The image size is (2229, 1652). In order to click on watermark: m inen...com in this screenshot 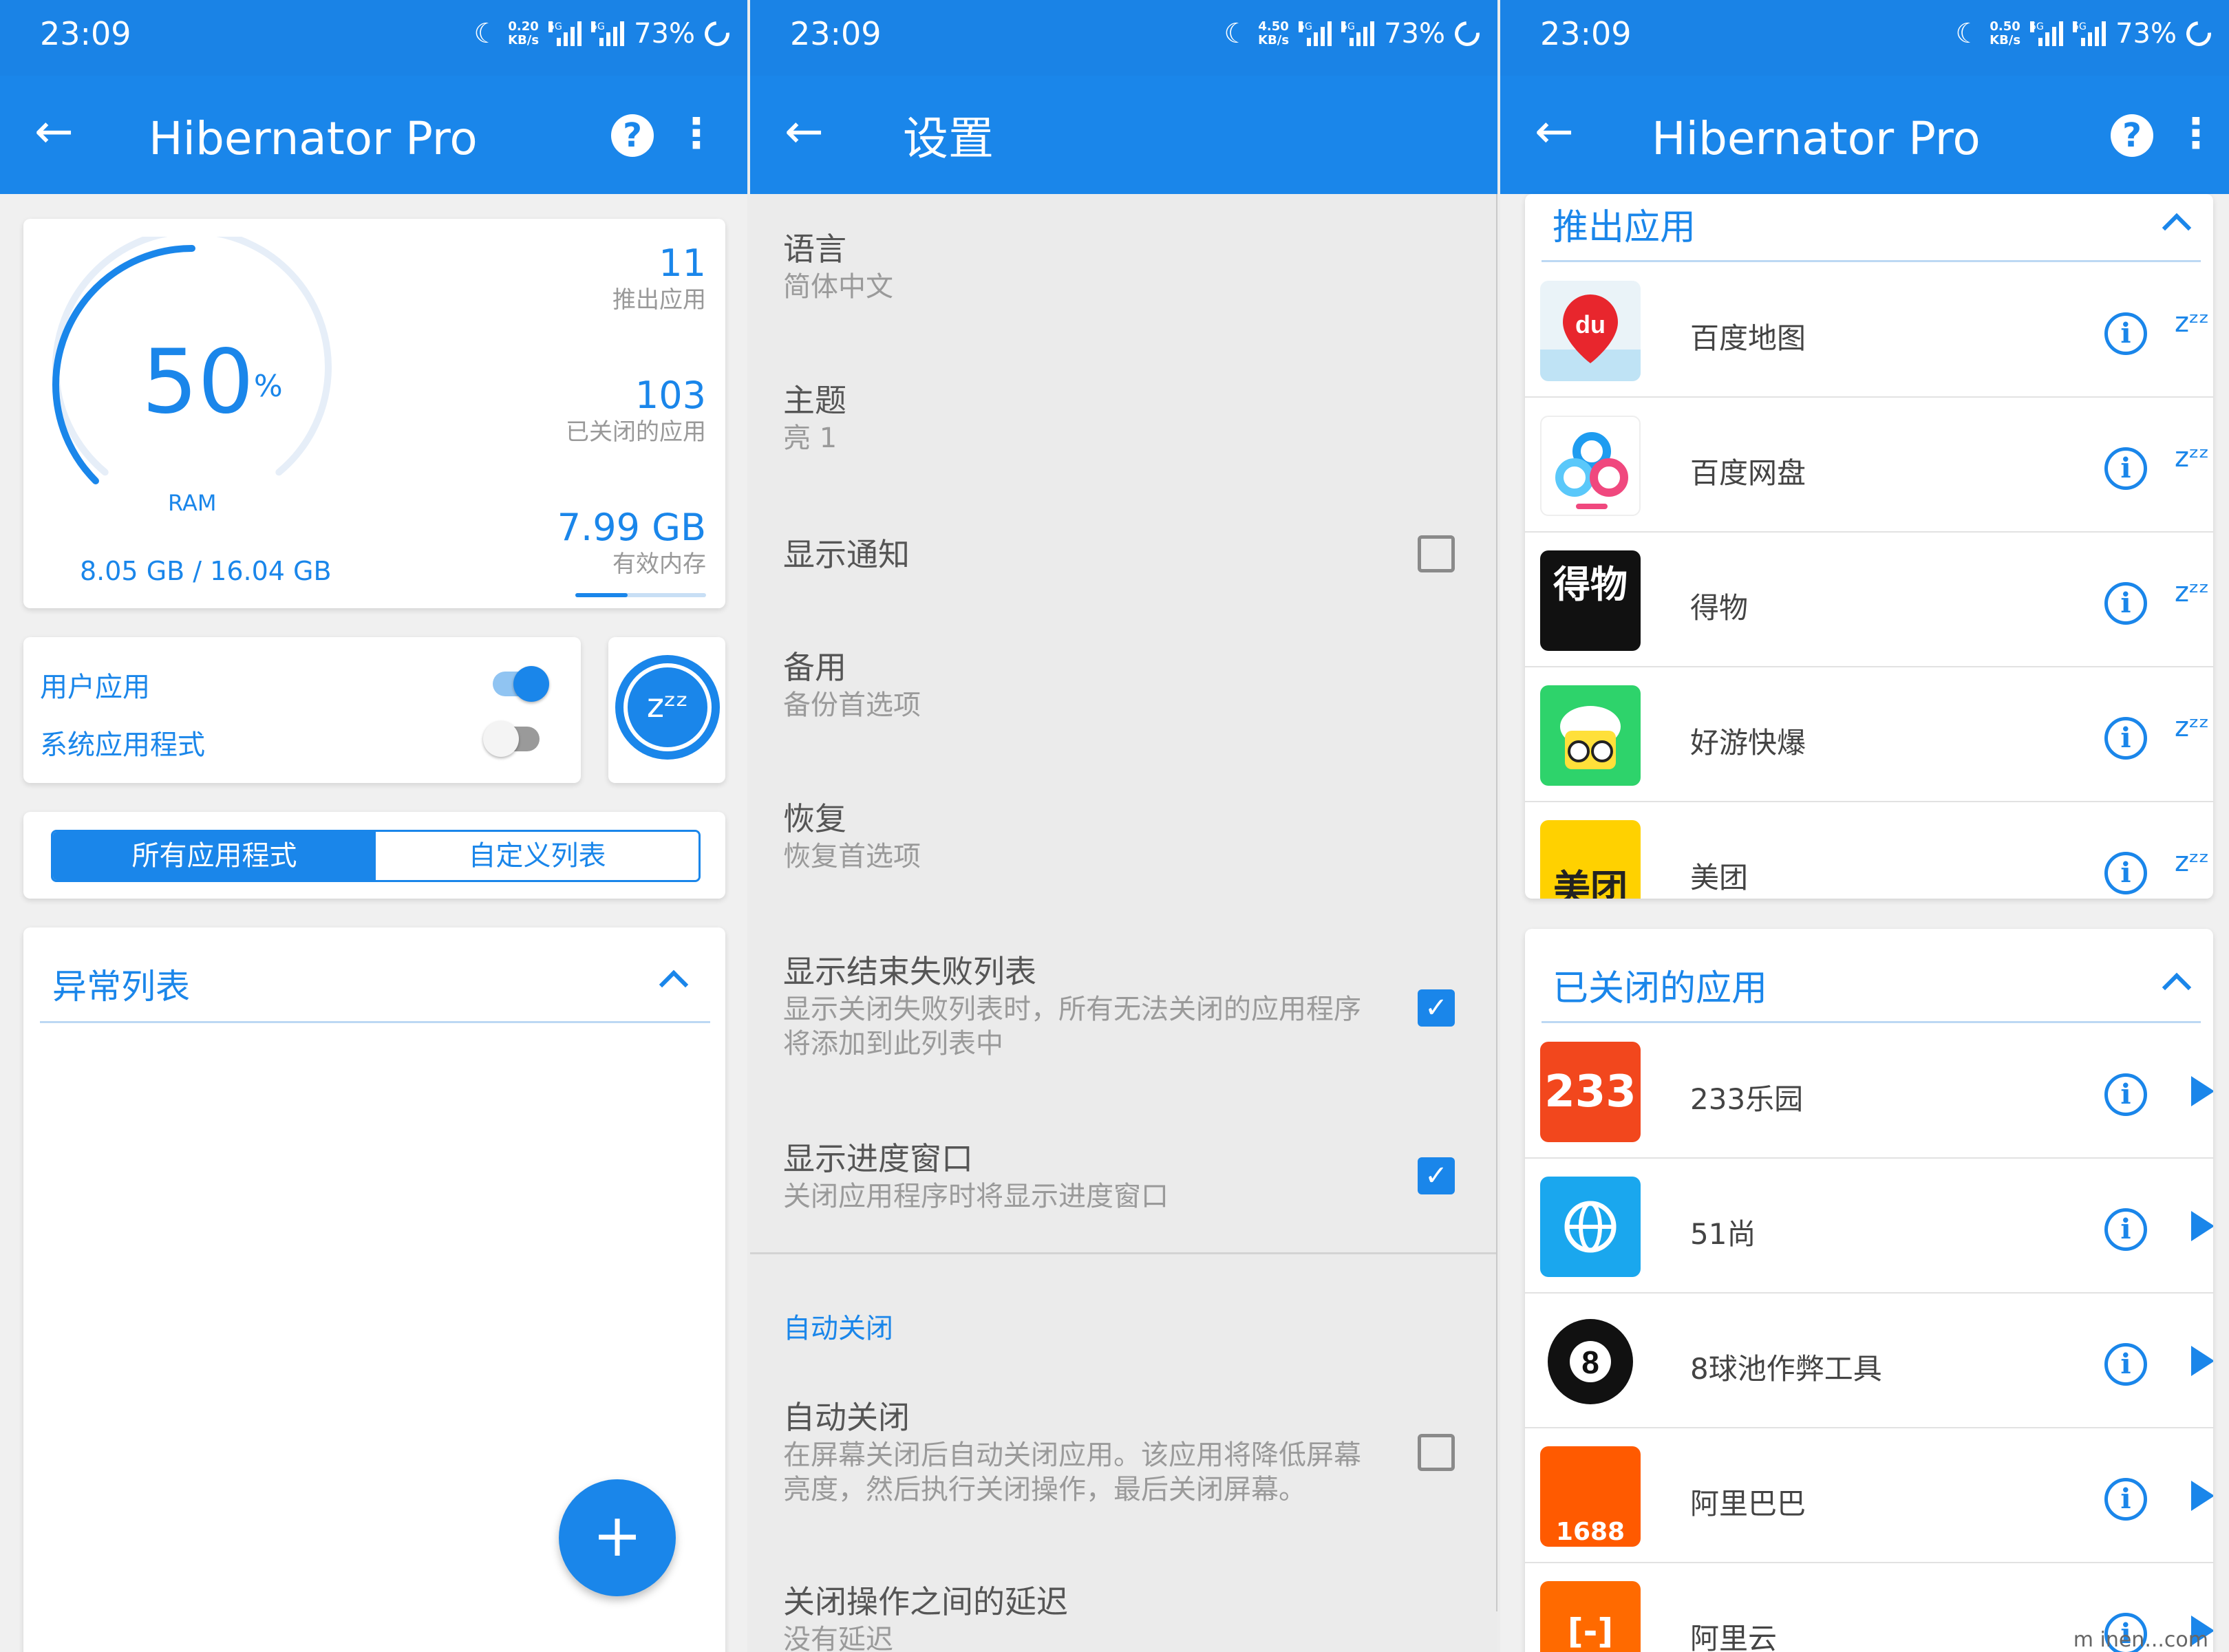, I will do `click(2140, 1640)`.